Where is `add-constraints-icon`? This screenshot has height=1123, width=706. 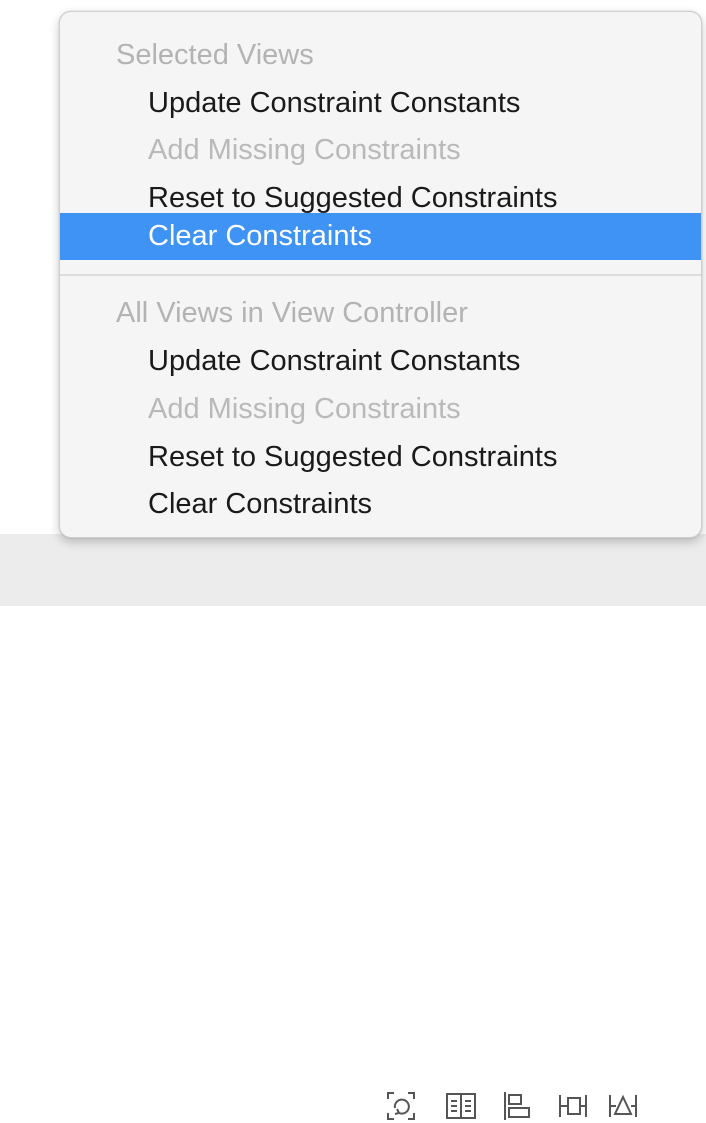
add-constraints-icon is located at coordinates (573, 1106).